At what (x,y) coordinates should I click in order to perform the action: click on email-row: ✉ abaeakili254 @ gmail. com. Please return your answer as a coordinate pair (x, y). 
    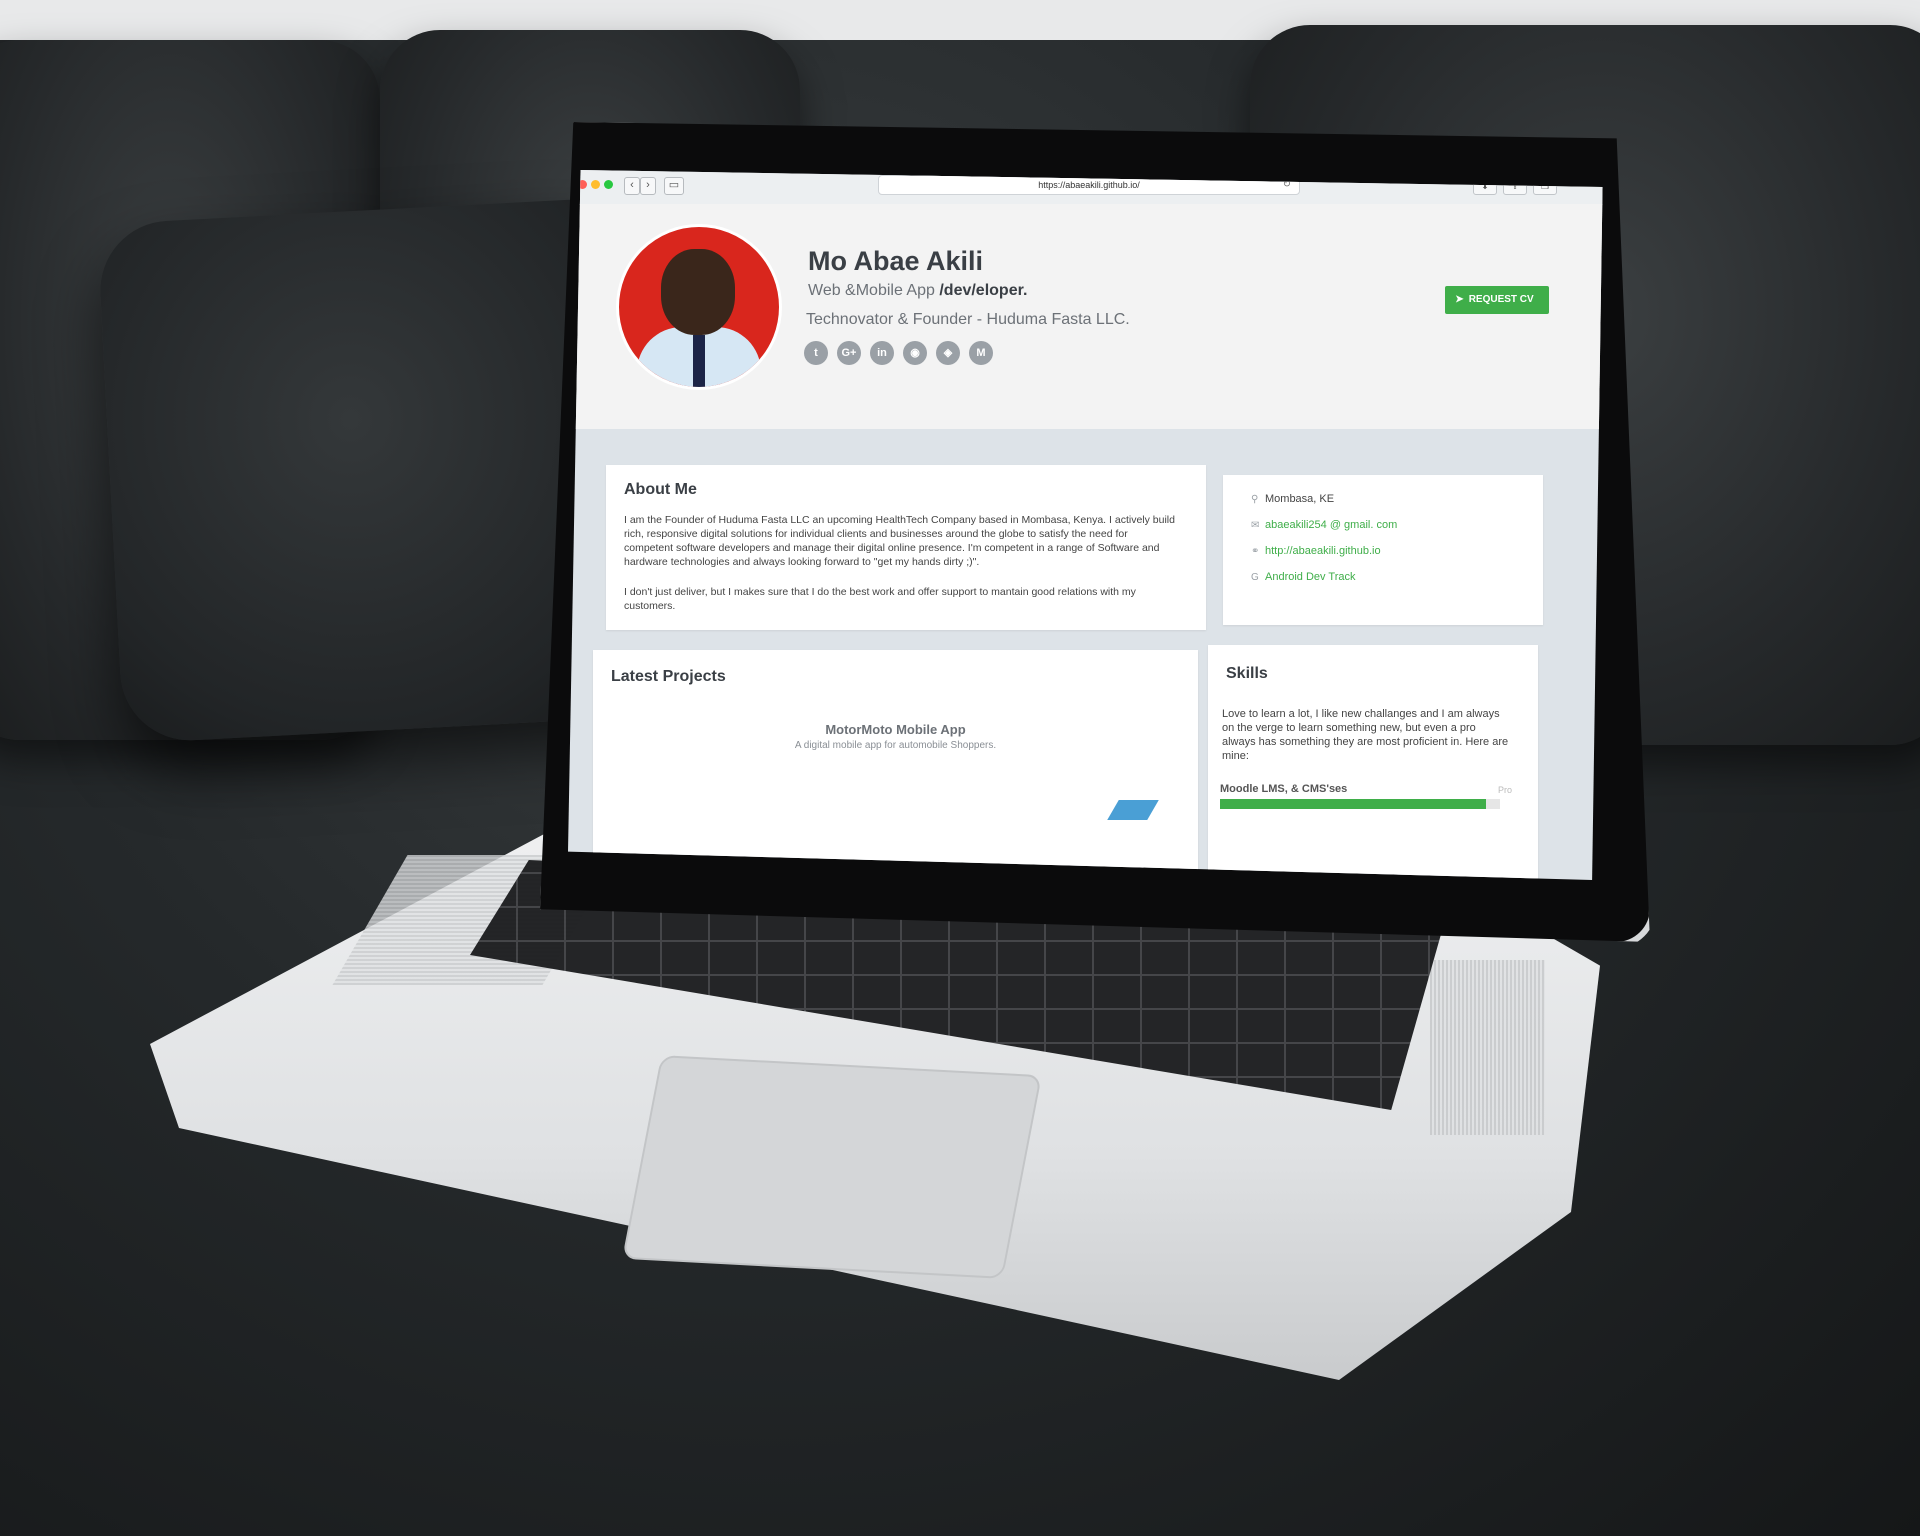
    Looking at the image, I should click on (1324, 525).